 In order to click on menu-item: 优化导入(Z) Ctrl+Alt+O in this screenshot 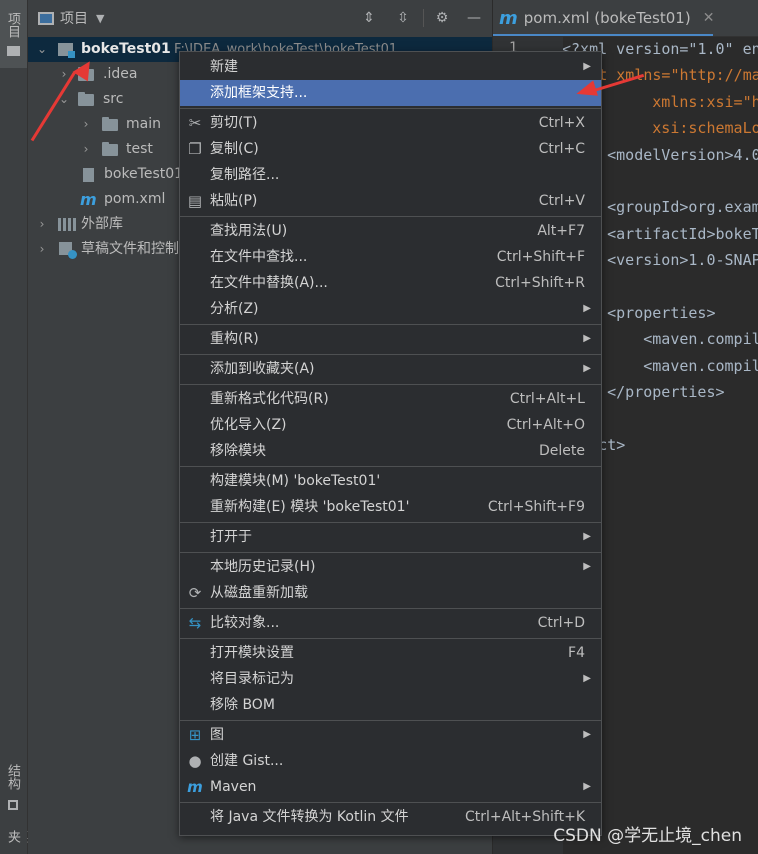, I will do `click(390, 425)`.